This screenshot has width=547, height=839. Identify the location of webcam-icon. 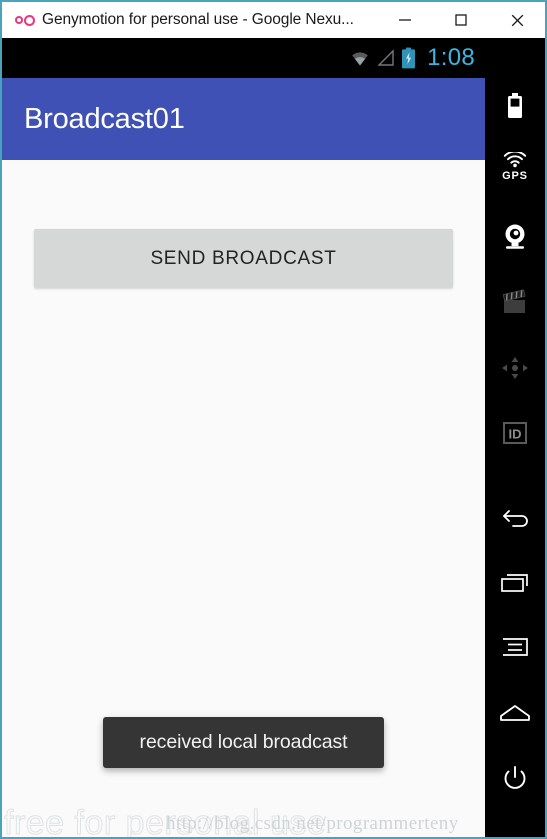
(515, 236).